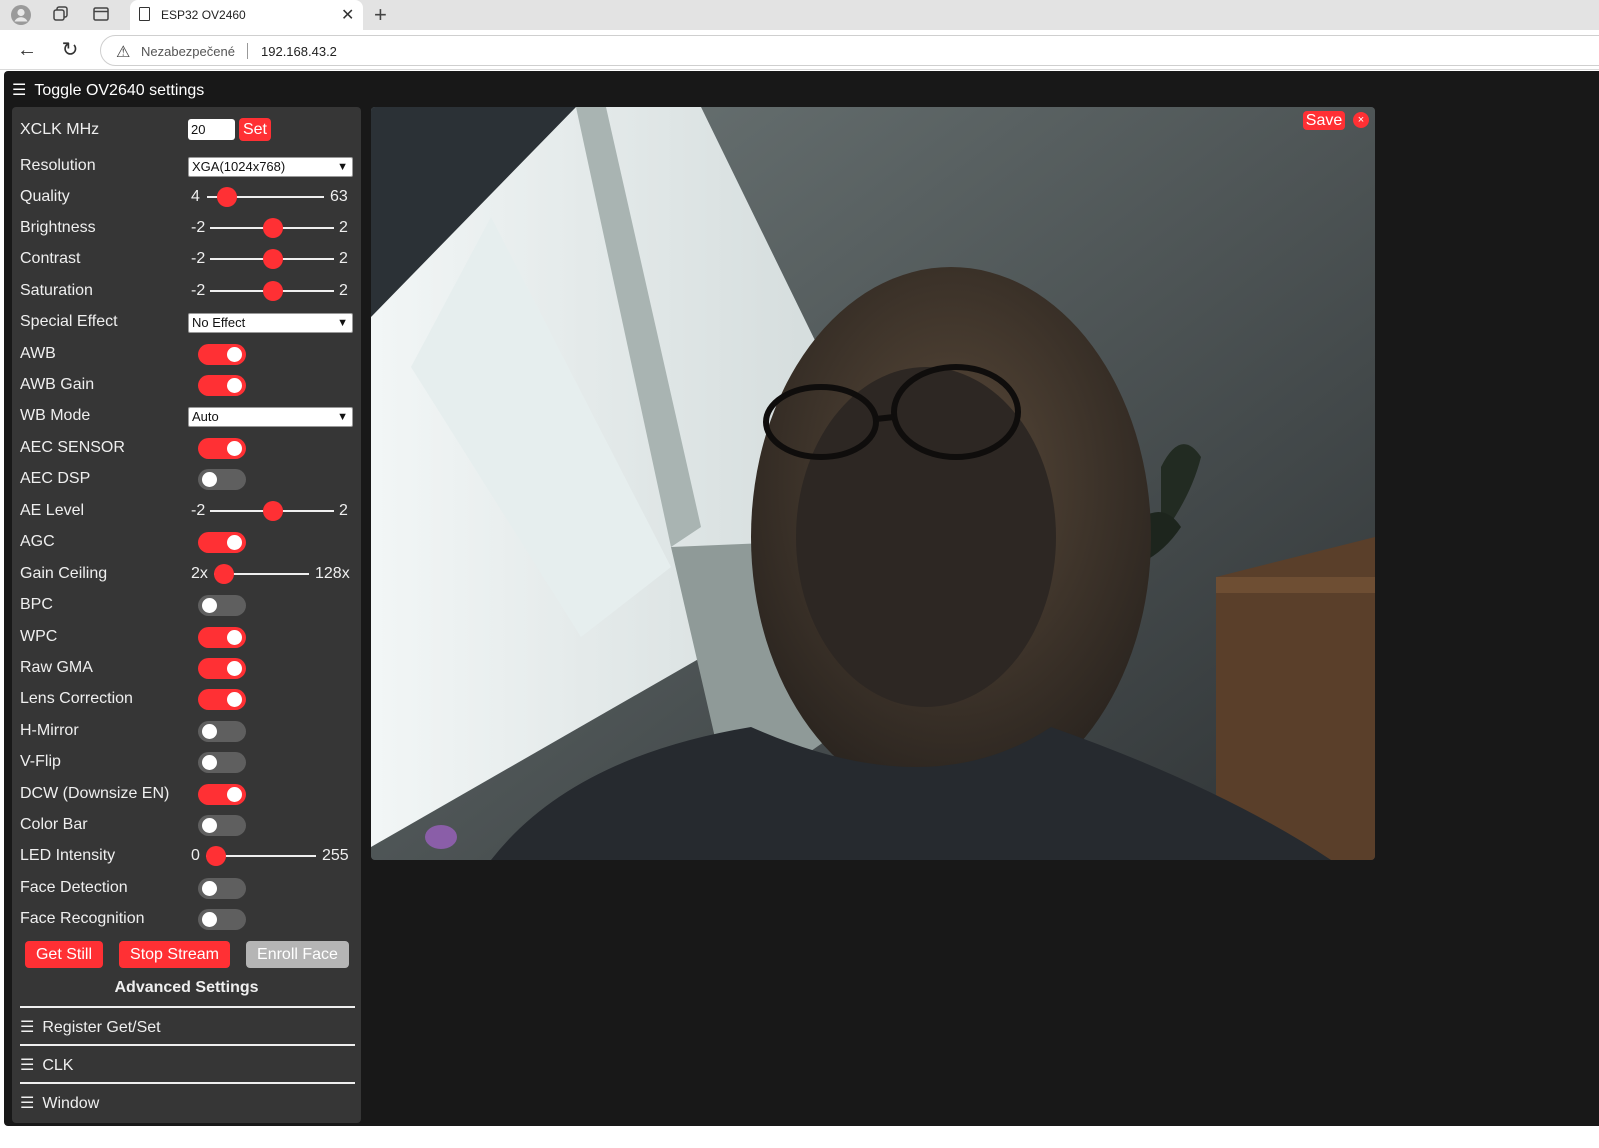 The height and width of the screenshot is (1148, 1599). Describe the element at coordinates (188, 51) in the screenshot. I see `security-label: Nezabezpečené` at that location.